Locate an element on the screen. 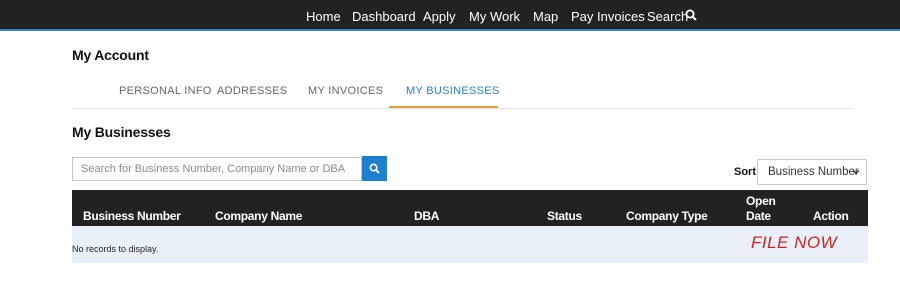  business-search-input is located at coordinates (217, 169).